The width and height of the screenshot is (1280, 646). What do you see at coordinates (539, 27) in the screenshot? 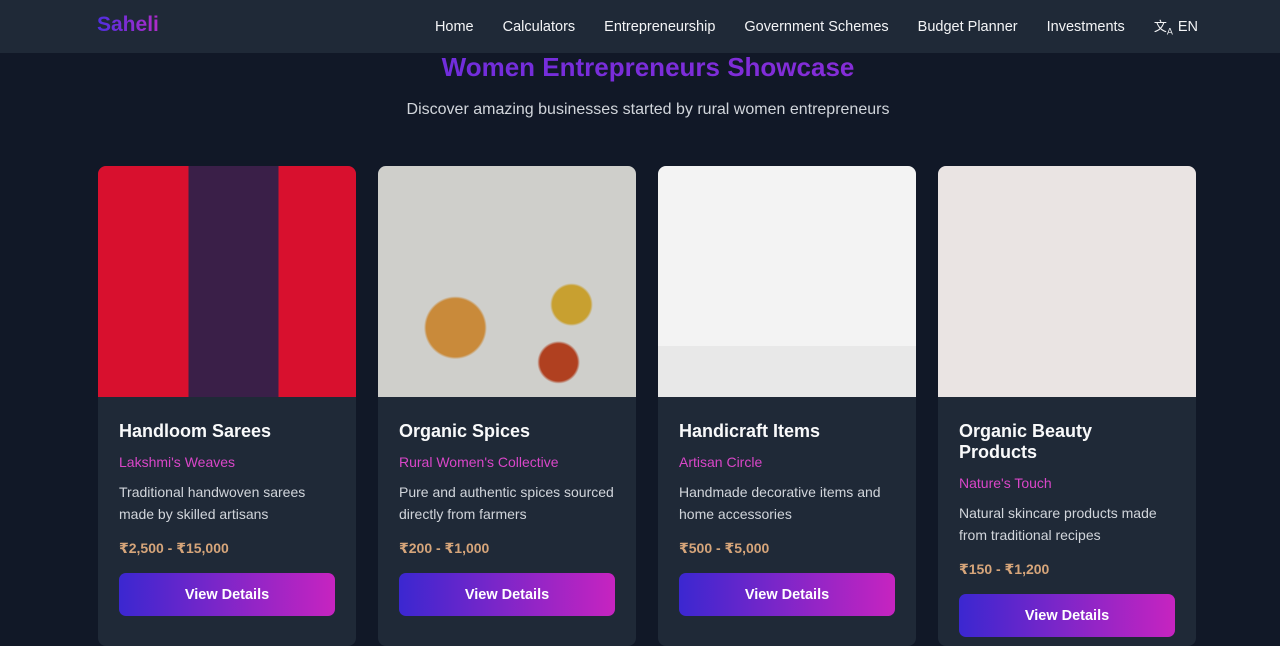
I see `nav-calculators: Calculators` at bounding box center [539, 27].